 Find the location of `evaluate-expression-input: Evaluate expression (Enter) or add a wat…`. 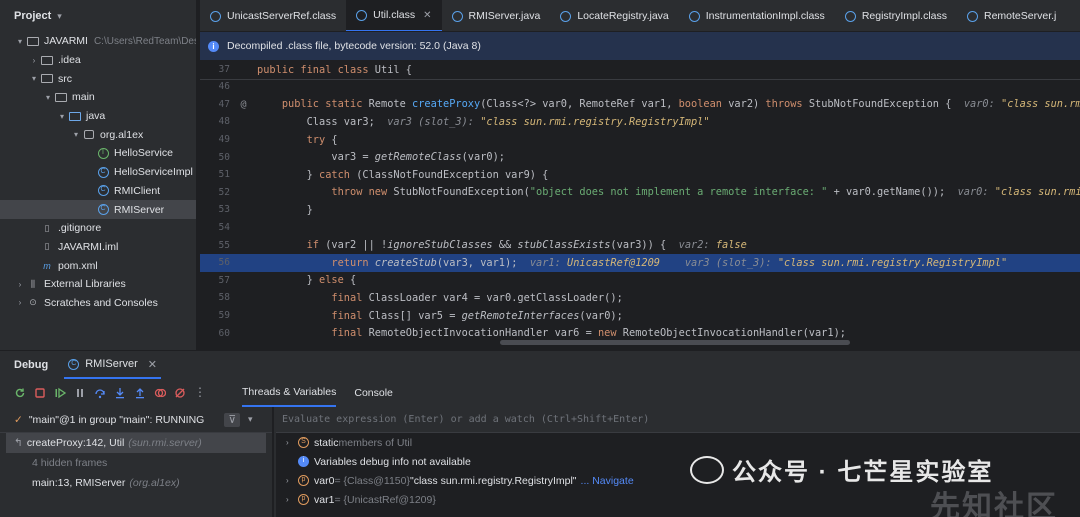

evaluate-expression-input: Evaluate expression (Enter) or add a wat… is located at coordinates (678, 420).